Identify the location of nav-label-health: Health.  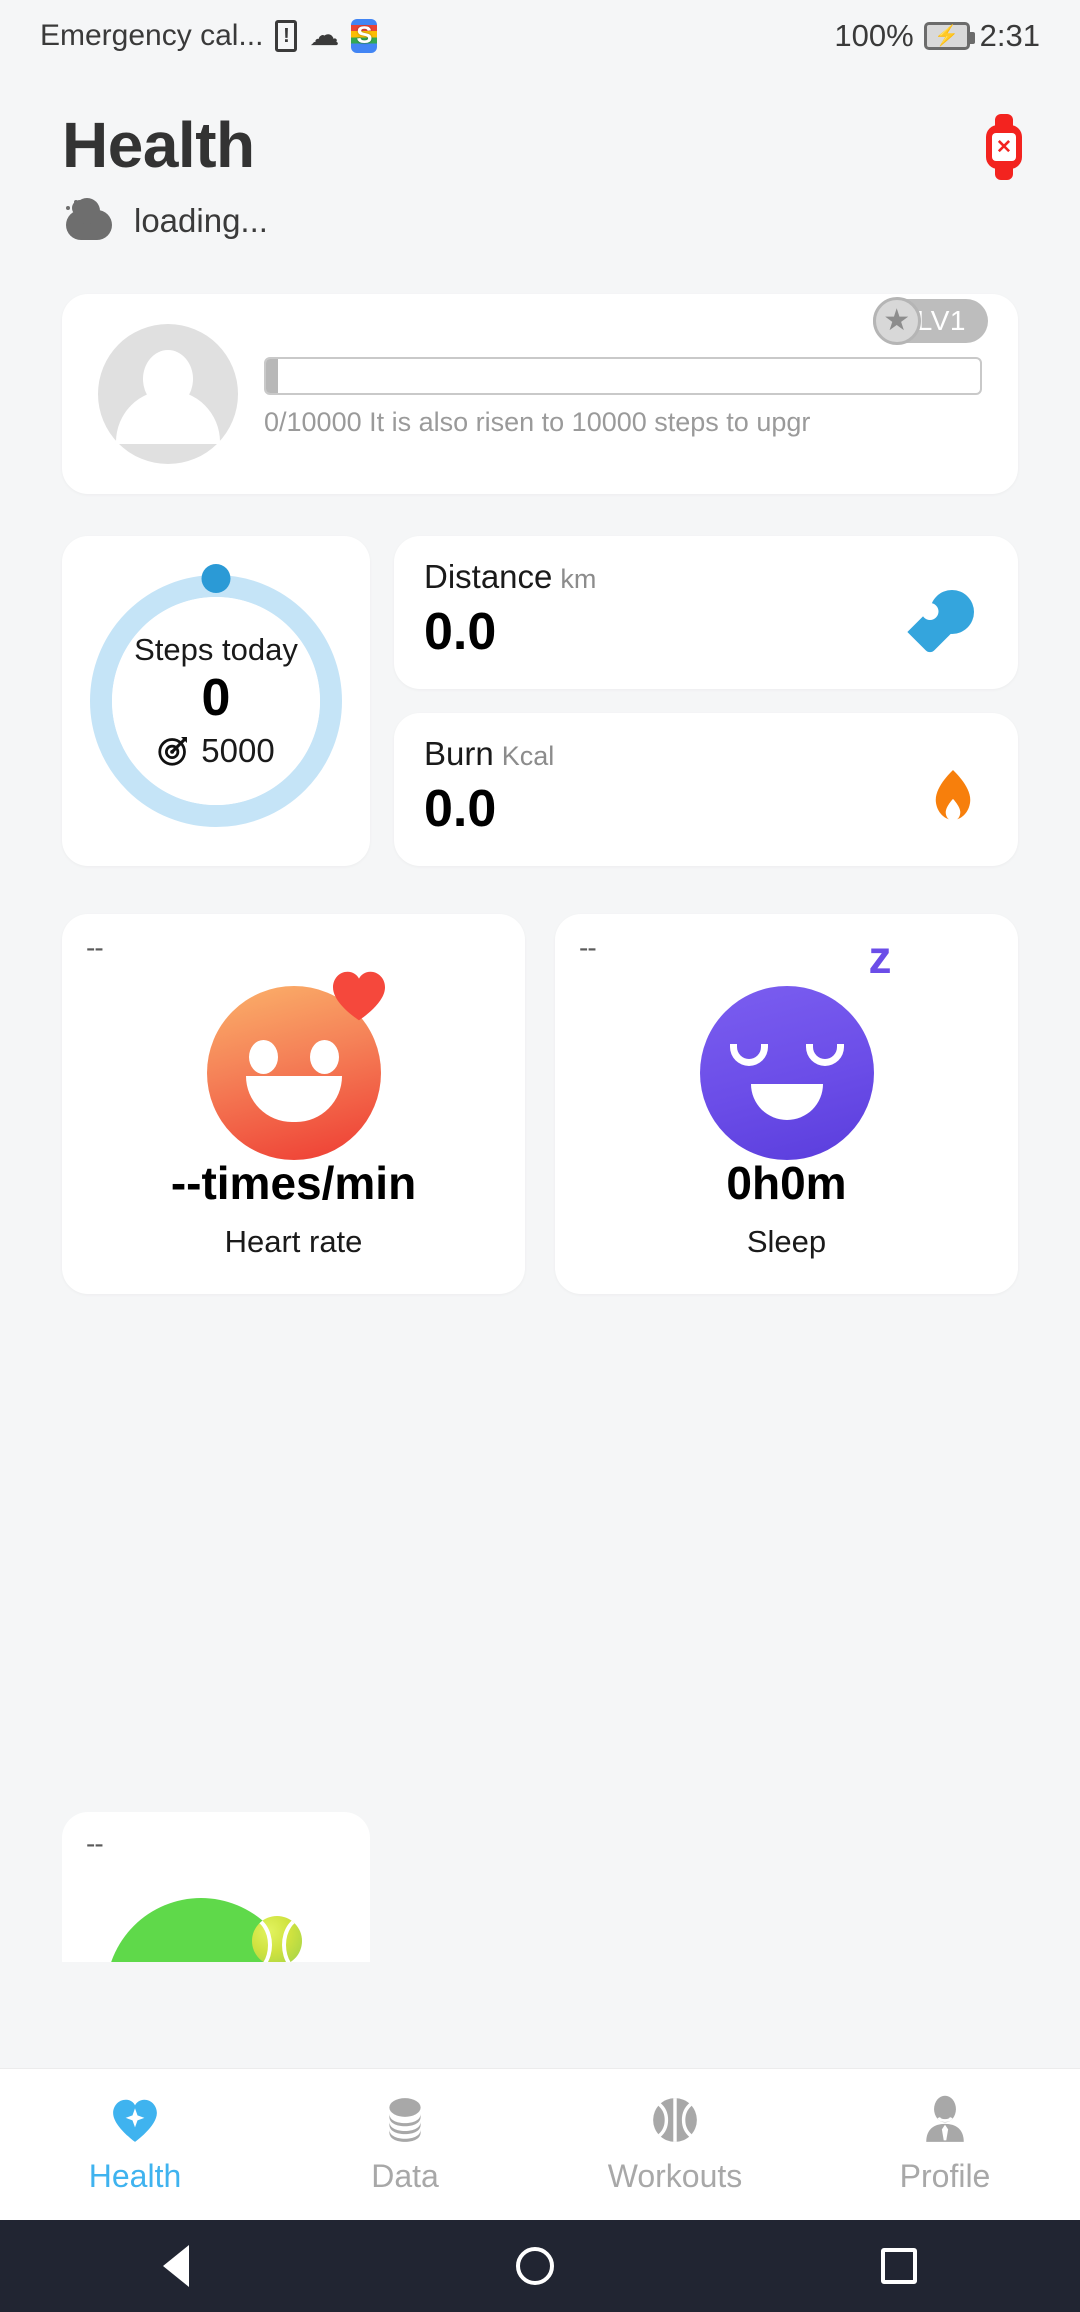
(135, 2176).